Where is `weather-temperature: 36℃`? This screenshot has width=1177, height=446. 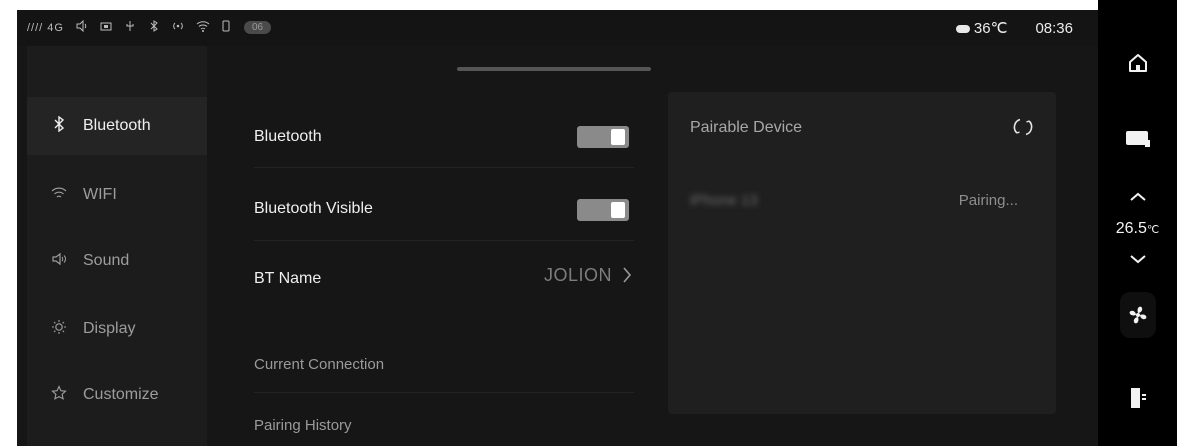 weather-temperature: 36℃ is located at coordinates (990, 28).